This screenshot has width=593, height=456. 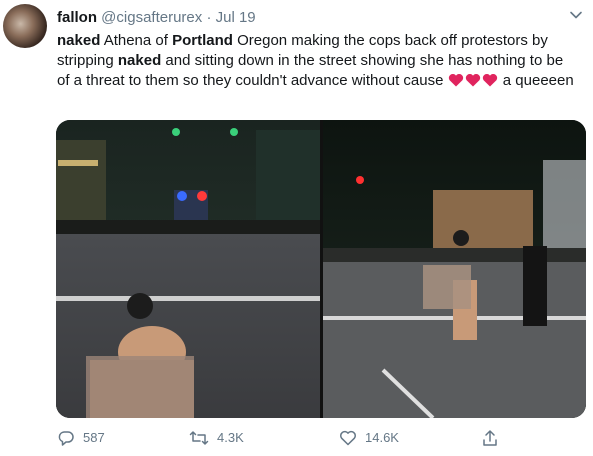 What do you see at coordinates (317, 18) in the screenshot?
I see `tweet-header: fallon @cigsafterurex · Jul 19` at bounding box center [317, 18].